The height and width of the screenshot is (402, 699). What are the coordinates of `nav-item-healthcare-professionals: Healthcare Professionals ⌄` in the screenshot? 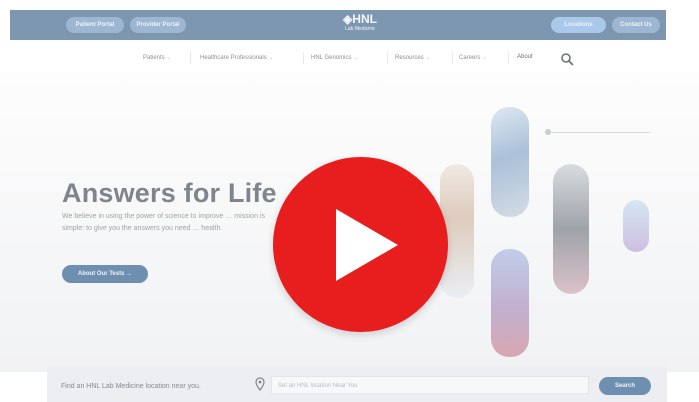 It's located at (236, 57).